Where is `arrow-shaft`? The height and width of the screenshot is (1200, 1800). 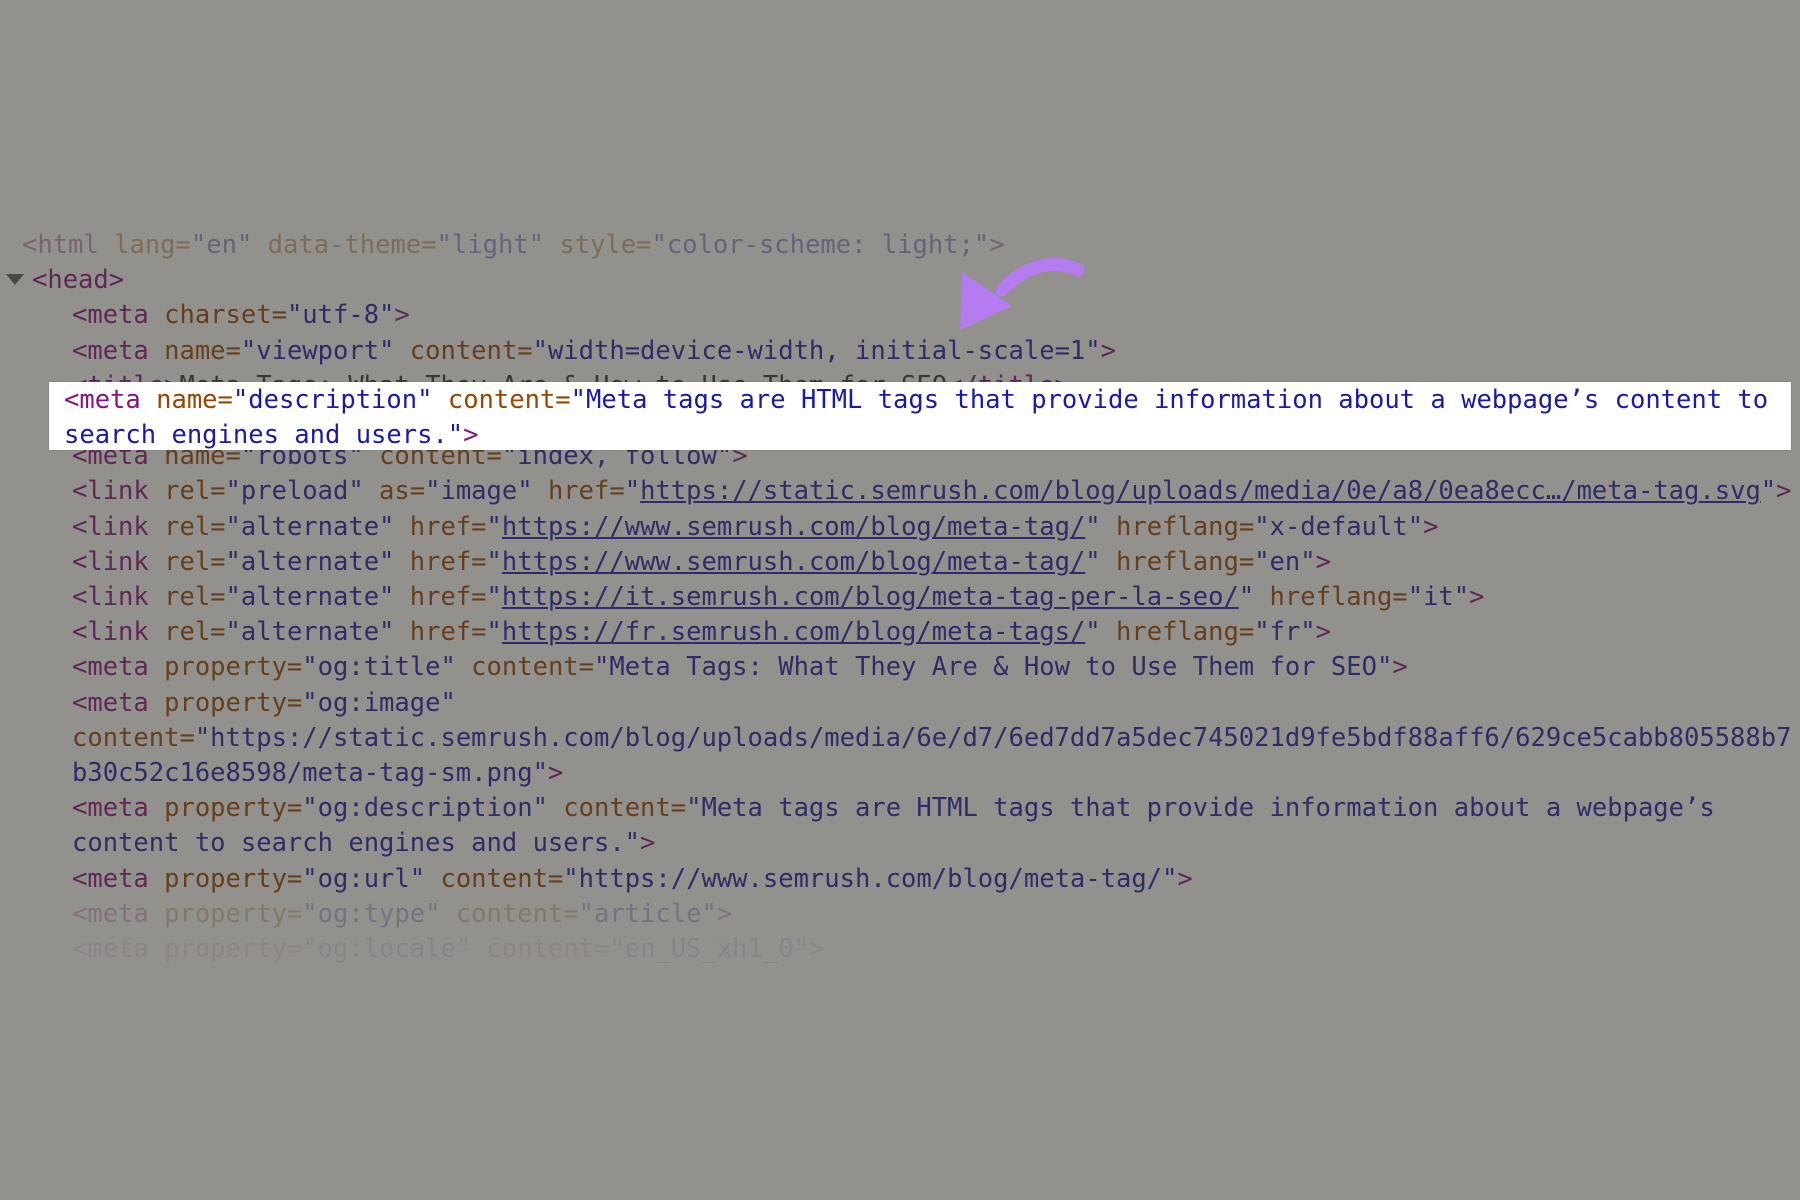 arrow-shaft is located at coordinates (1040, 277).